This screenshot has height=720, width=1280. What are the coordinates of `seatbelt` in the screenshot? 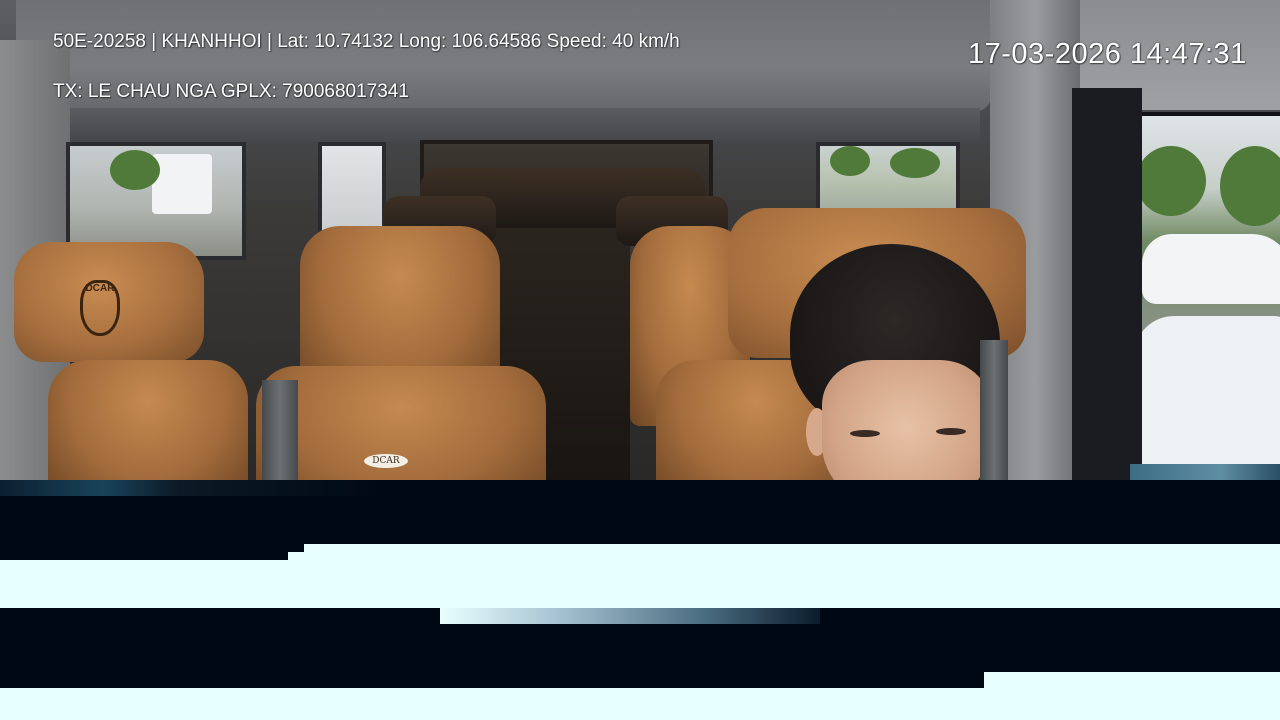 It's located at (280, 430).